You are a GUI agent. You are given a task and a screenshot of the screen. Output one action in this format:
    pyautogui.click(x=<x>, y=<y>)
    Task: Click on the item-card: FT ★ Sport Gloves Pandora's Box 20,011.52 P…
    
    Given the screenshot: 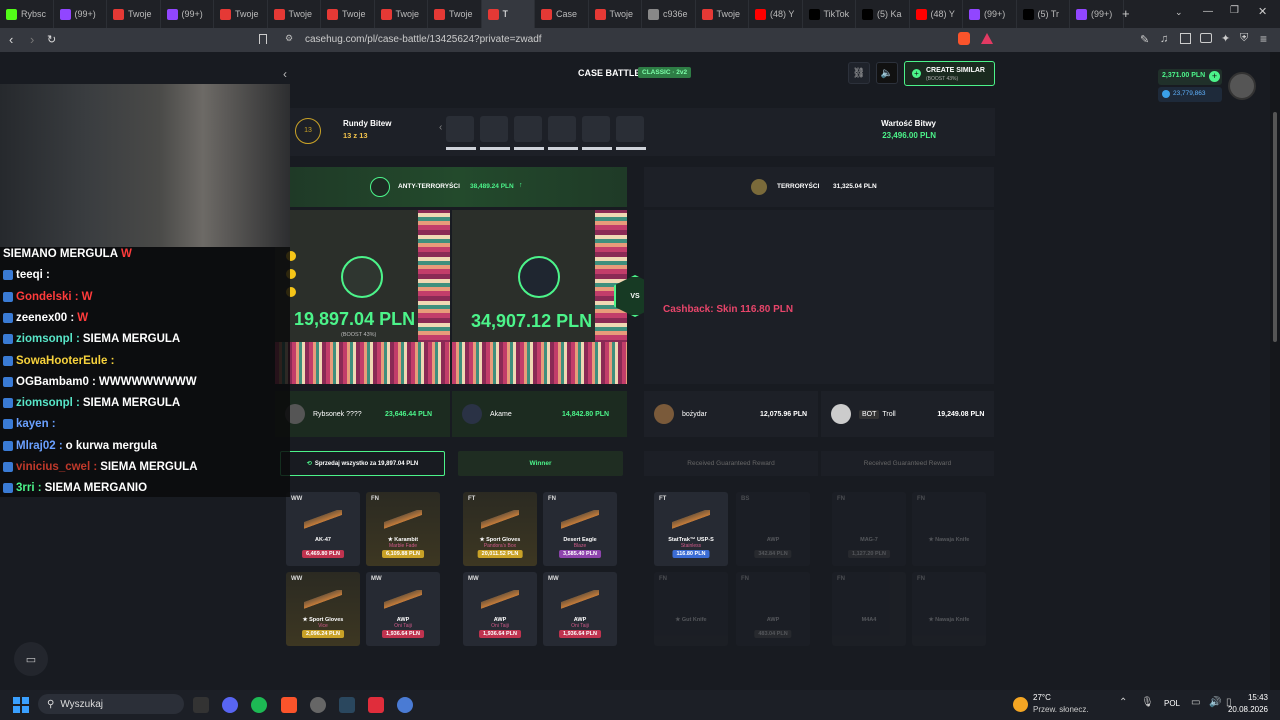 What is the action you would take?
    pyautogui.click(x=500, y=529)
    